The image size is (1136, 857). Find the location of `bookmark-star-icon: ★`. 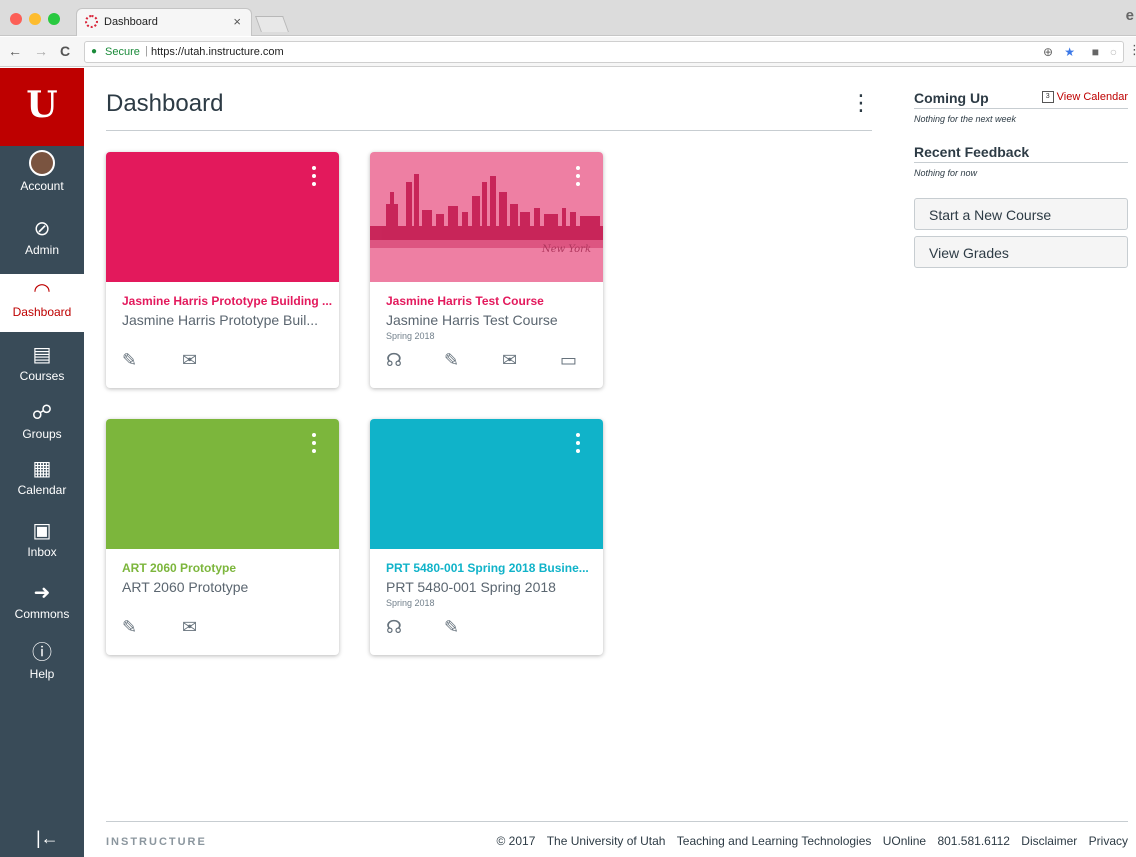

bookmark-star-icon: ★ is located at coordinates (1069, 52).